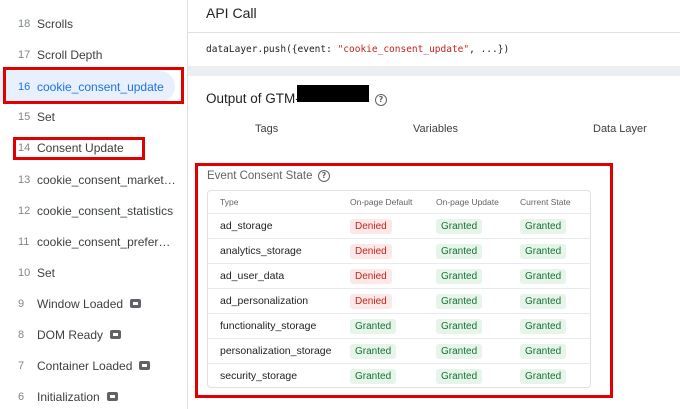 This screenshot has height=409, width=680. What do you see at coordinates (107, 241) in the screenshot?
I see `event-label: cookie_consent_preferences` at bounding box center [107, 241].